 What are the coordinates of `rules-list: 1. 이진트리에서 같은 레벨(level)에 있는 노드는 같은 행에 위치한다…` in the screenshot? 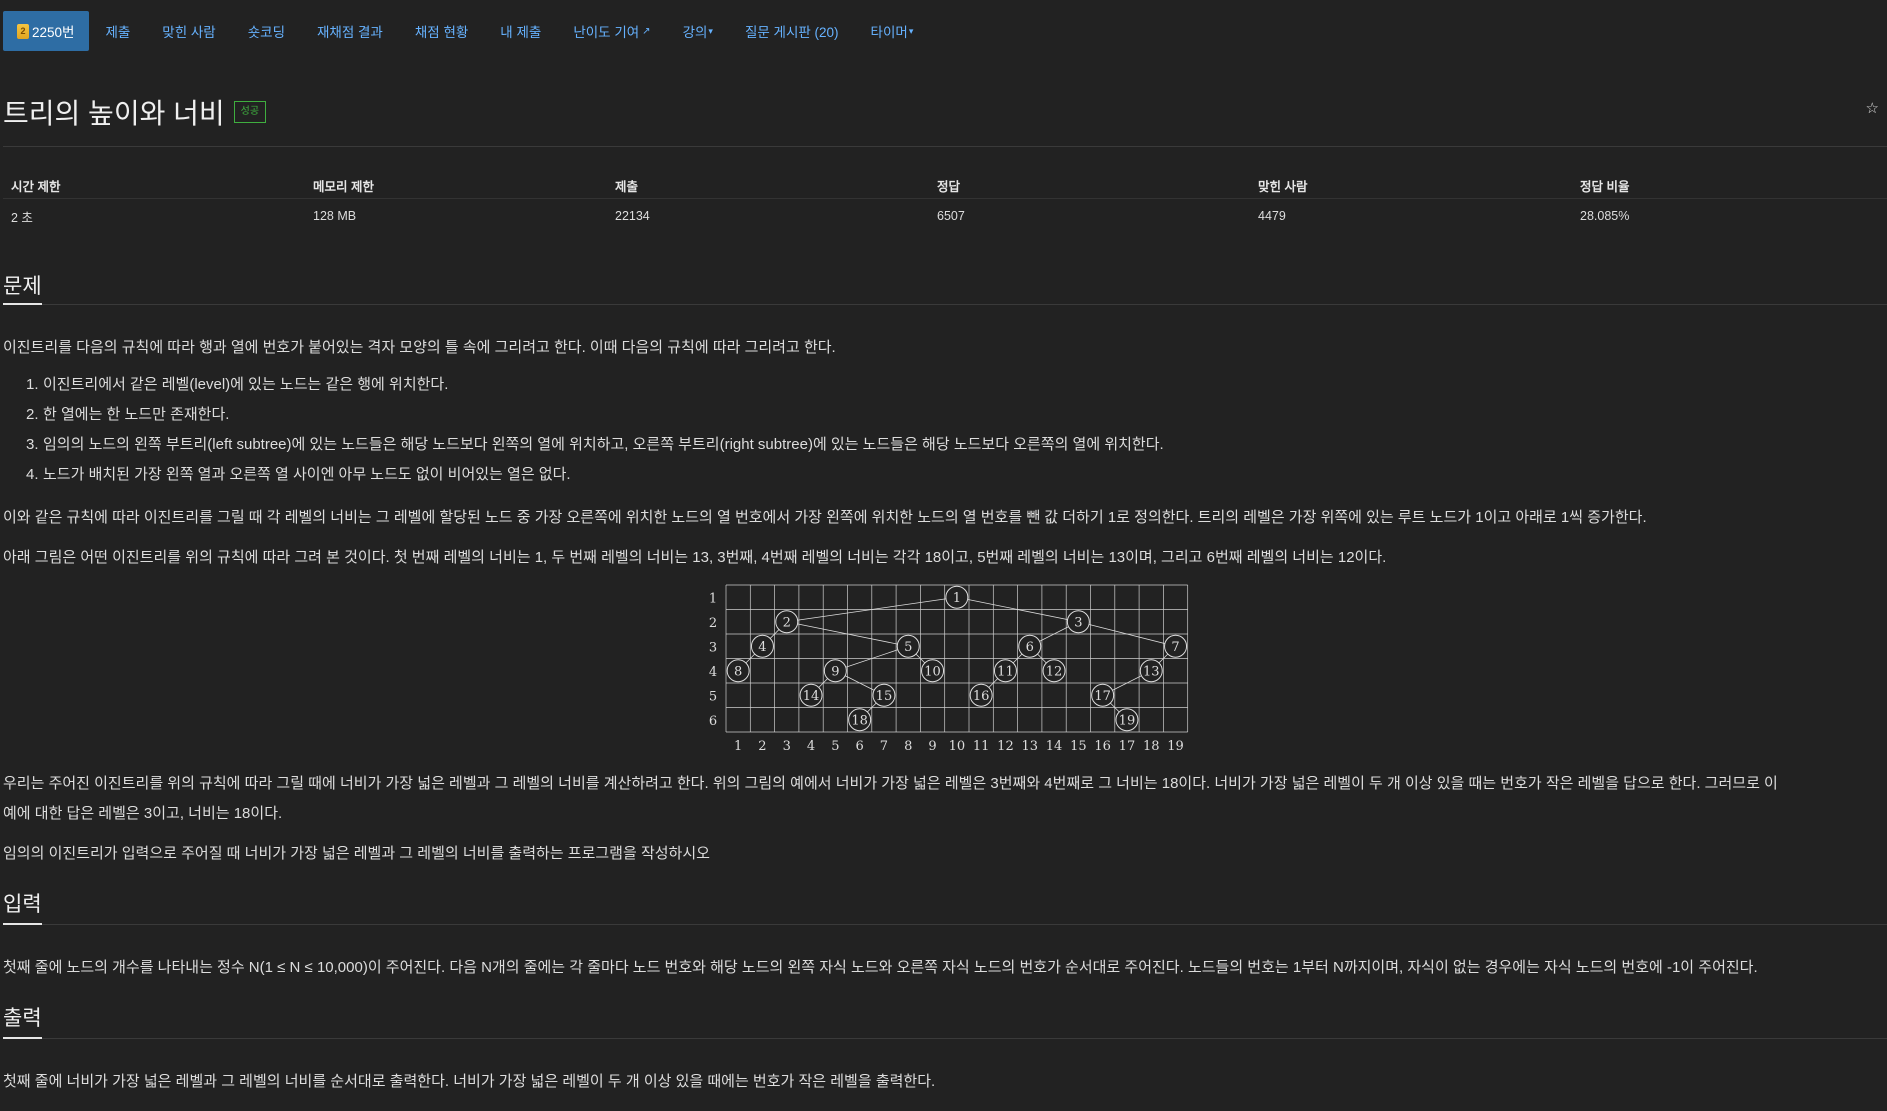 It's located at (595, 430).